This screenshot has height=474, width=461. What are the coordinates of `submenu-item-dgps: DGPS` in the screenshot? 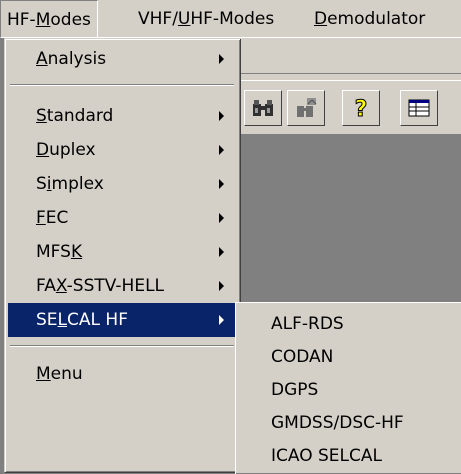 It's located at (349, 390).